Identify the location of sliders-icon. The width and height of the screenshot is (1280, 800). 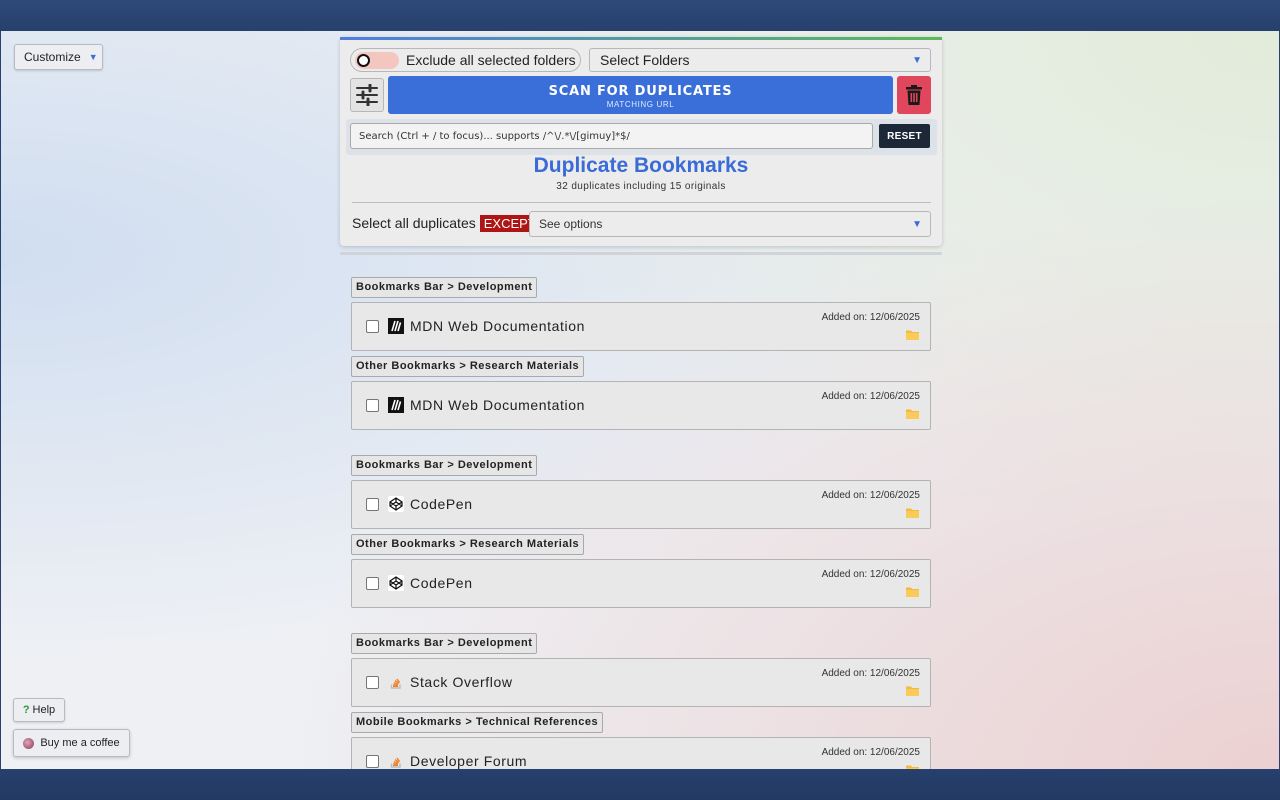
(367, 95).